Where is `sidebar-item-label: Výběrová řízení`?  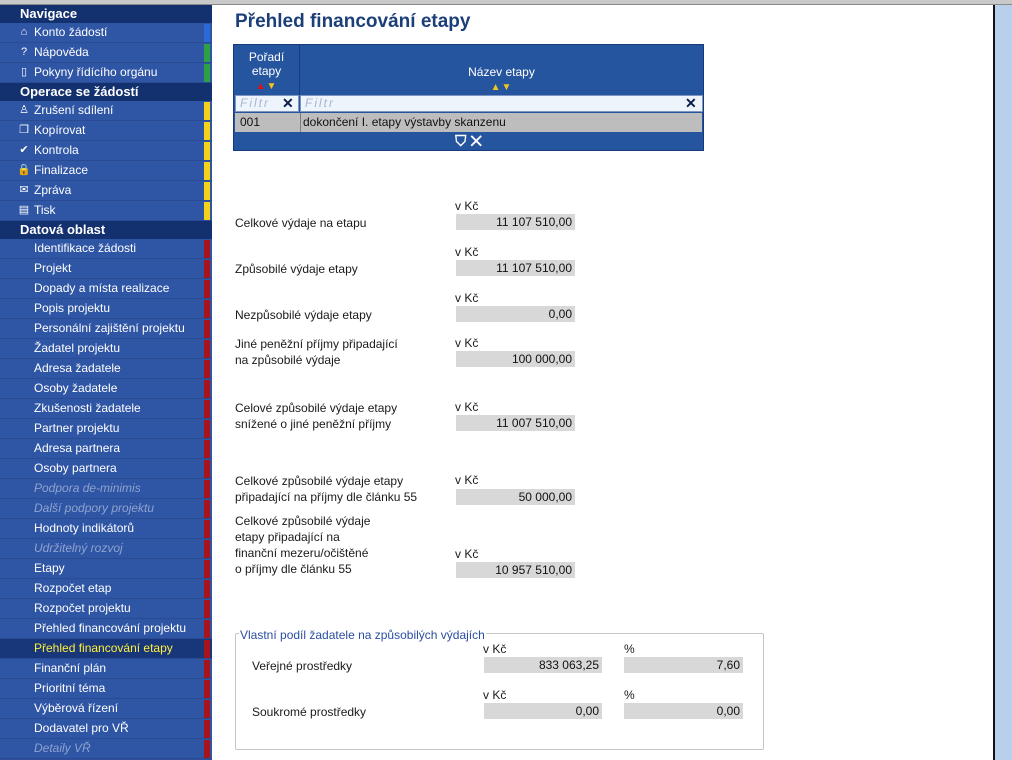 sidebar-item-label: Výběrová řízení is located at coordinates (76, 708).